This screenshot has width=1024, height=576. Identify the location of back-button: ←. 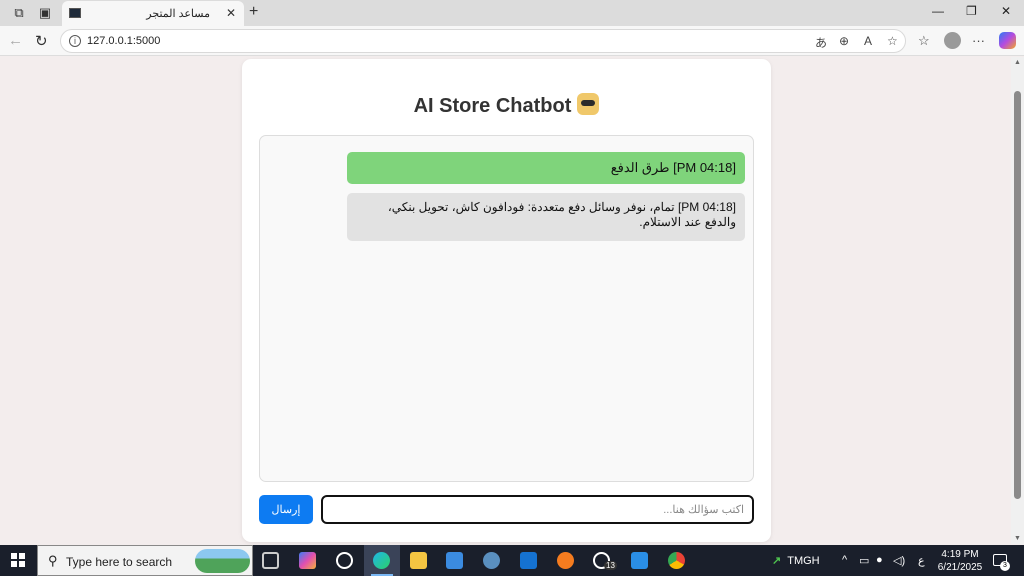
(15, 40).